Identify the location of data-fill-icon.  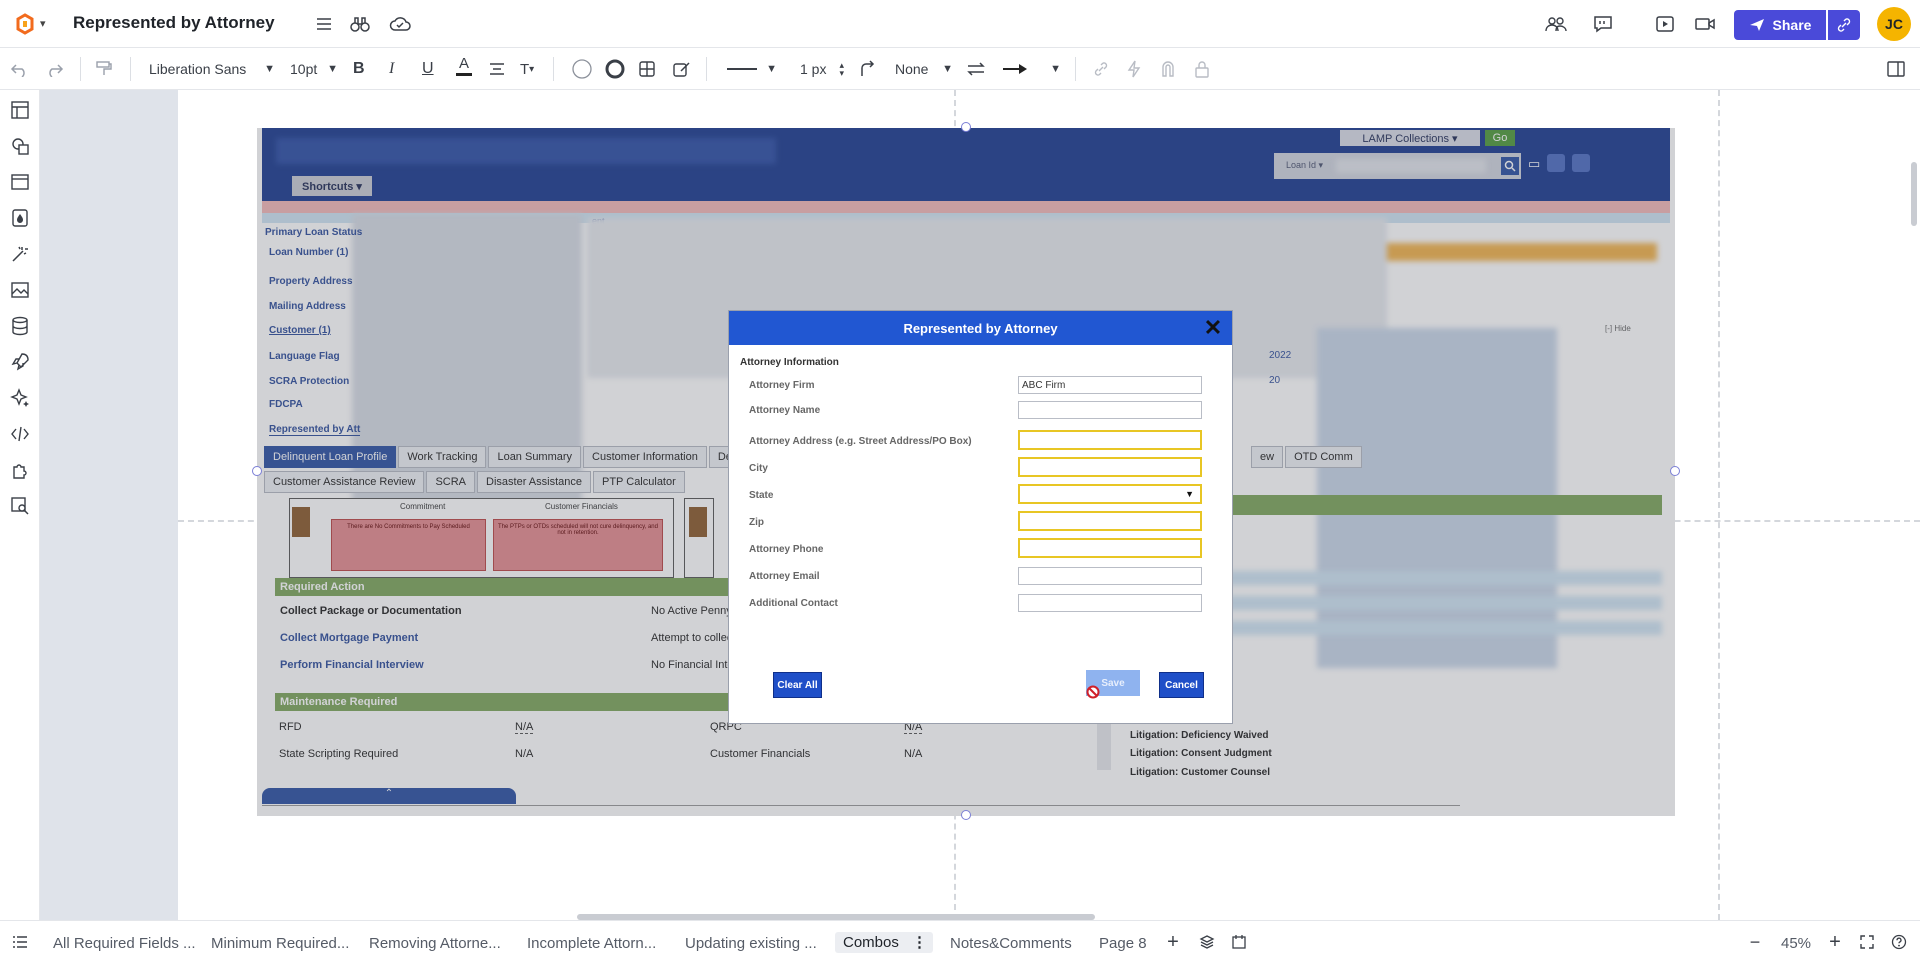
(20, 218).